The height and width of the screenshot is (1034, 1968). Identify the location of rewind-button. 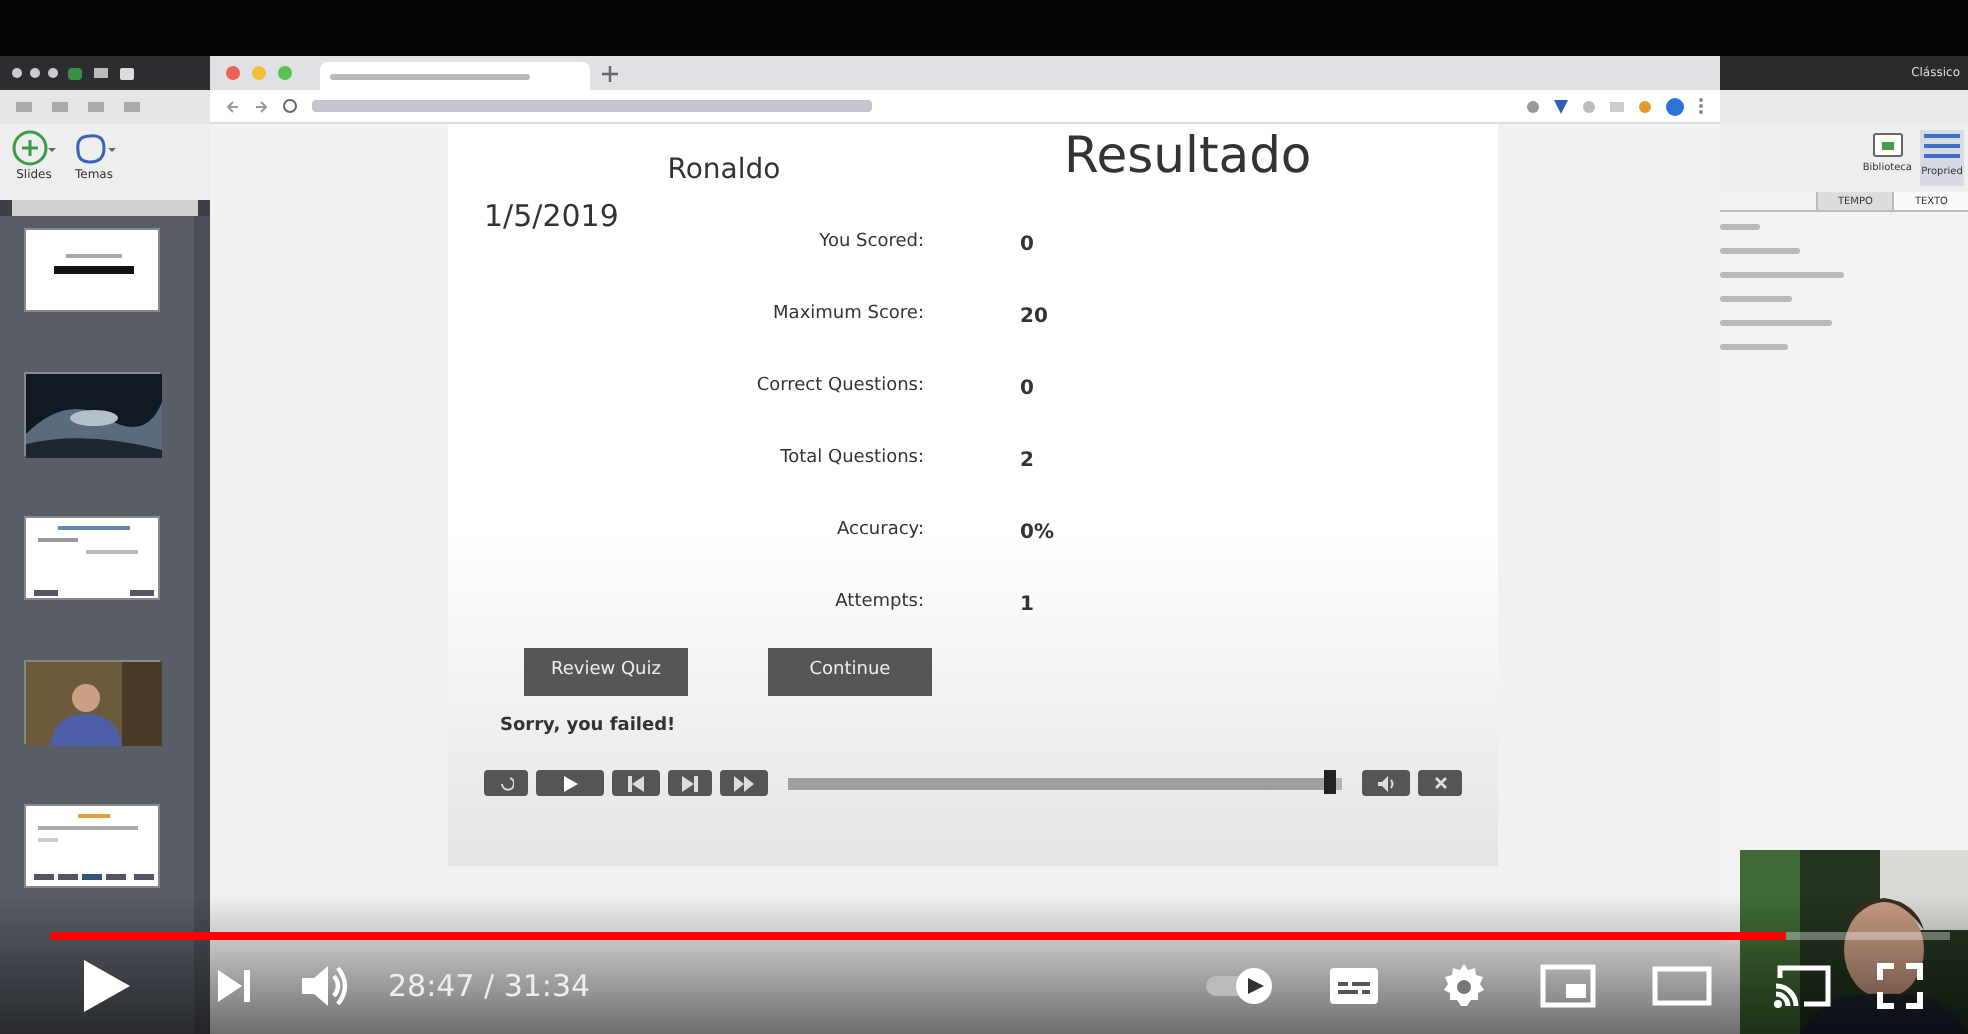
(506, 783).